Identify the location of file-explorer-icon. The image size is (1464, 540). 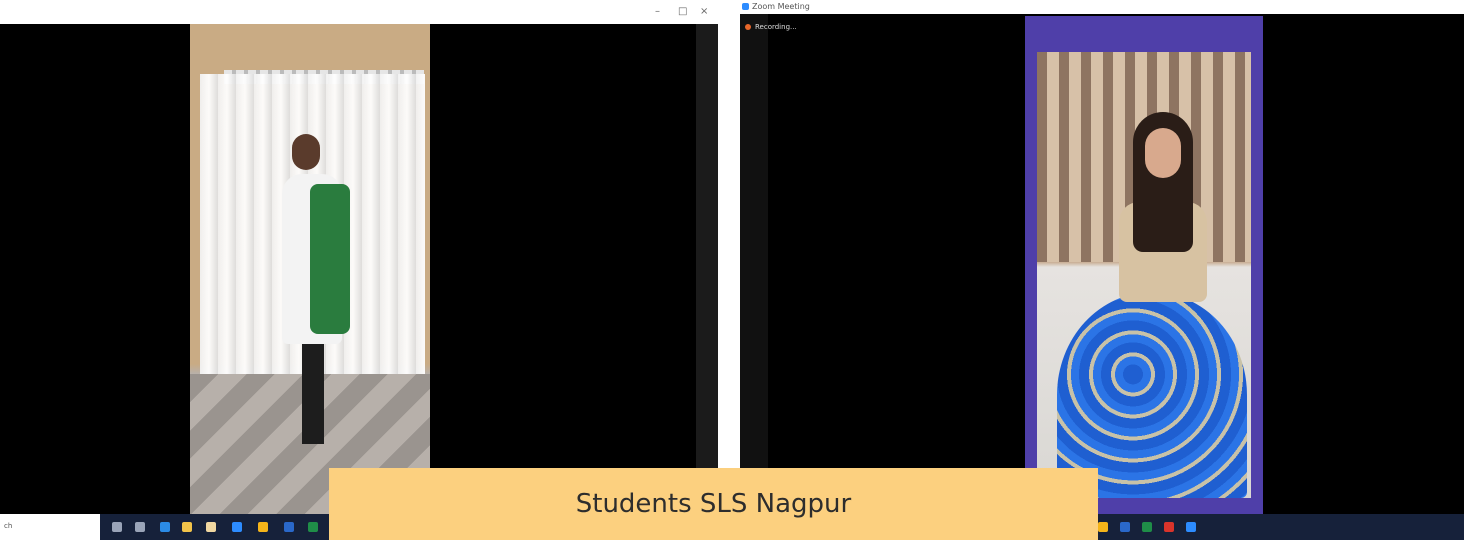
(187, 527).